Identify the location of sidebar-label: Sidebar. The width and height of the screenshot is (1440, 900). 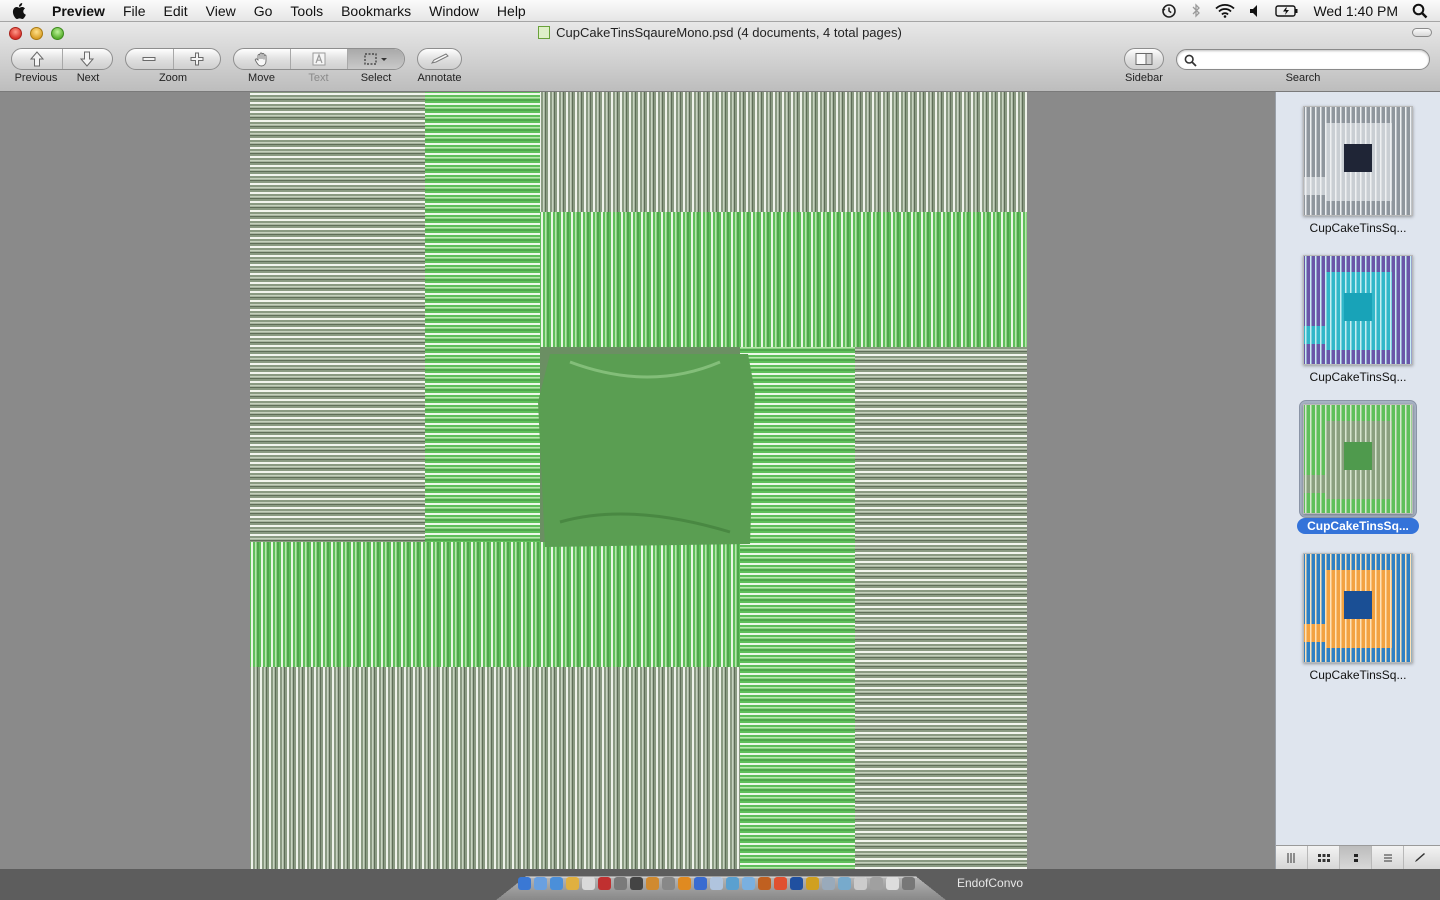
(1144, 78).